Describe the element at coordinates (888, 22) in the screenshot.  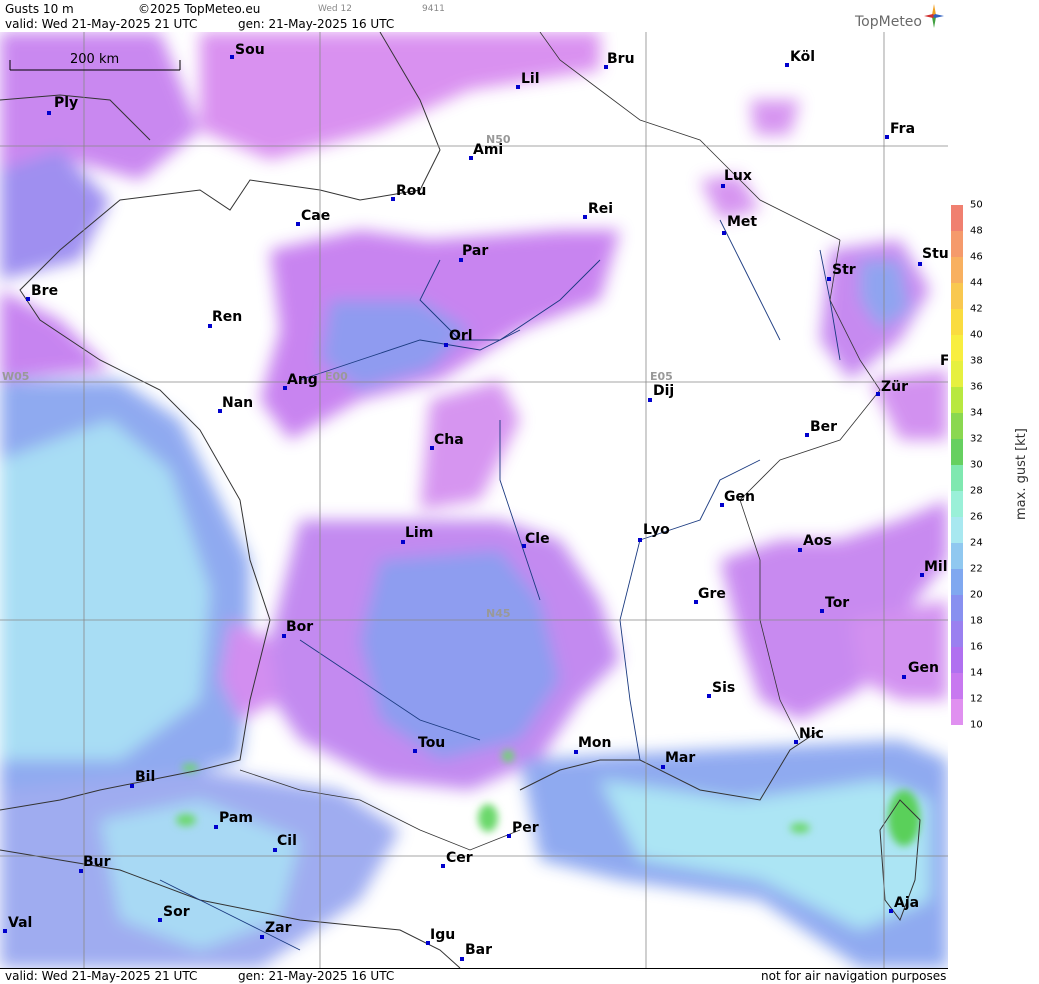
I see `brand-logo-text: TopMeteo` at that location.